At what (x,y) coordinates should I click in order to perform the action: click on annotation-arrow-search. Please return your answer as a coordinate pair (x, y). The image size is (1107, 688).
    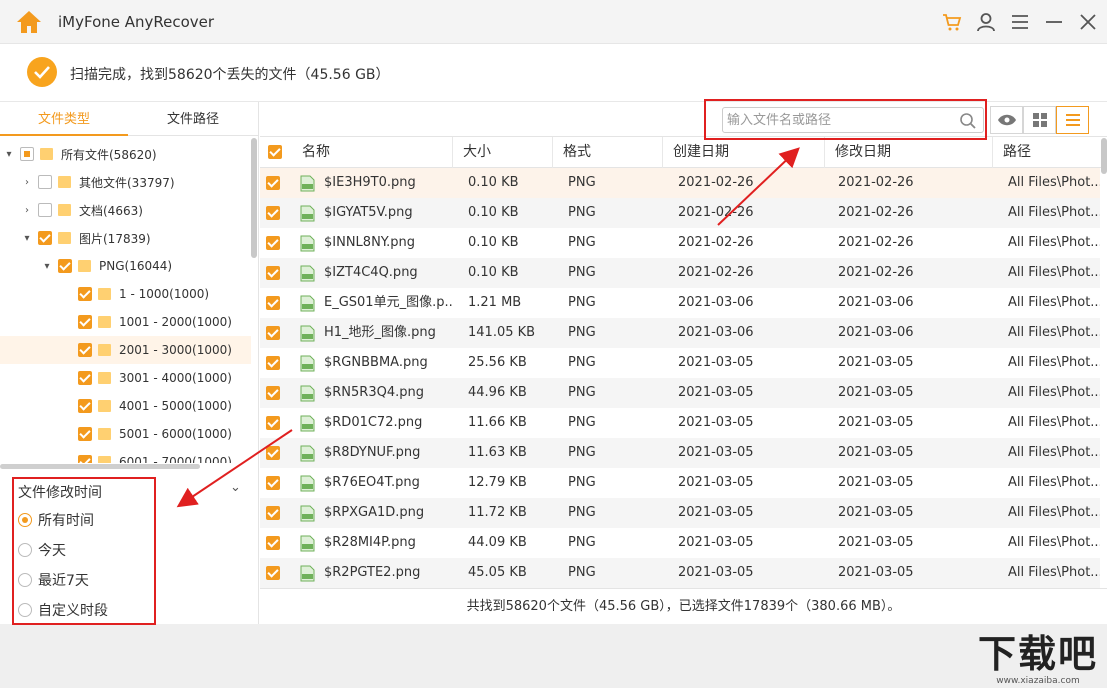
    Looking at the image, I should click on (758, 186).